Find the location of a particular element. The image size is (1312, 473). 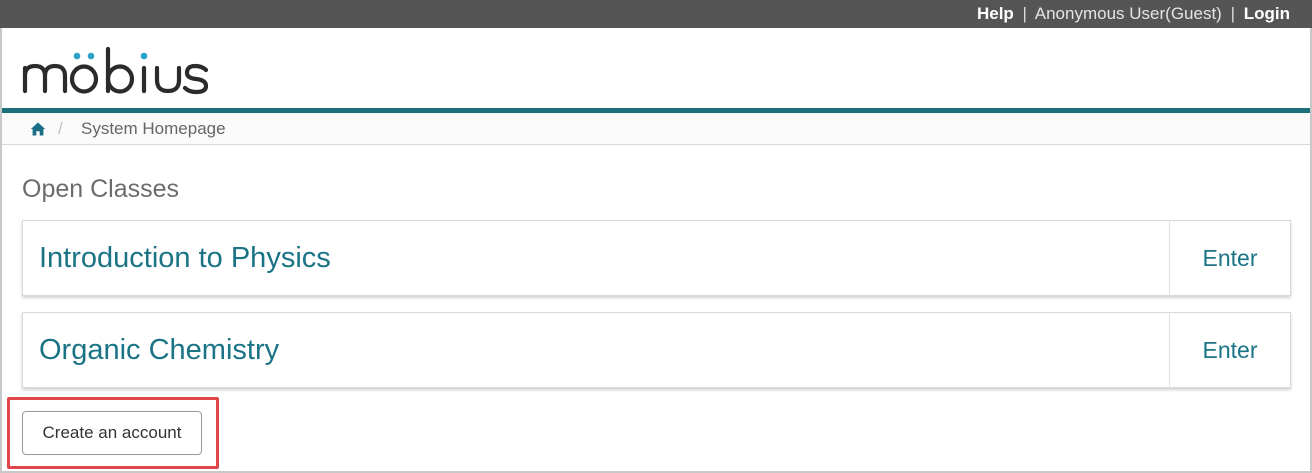

login-link: Login is located at coordinates (1267, 13).